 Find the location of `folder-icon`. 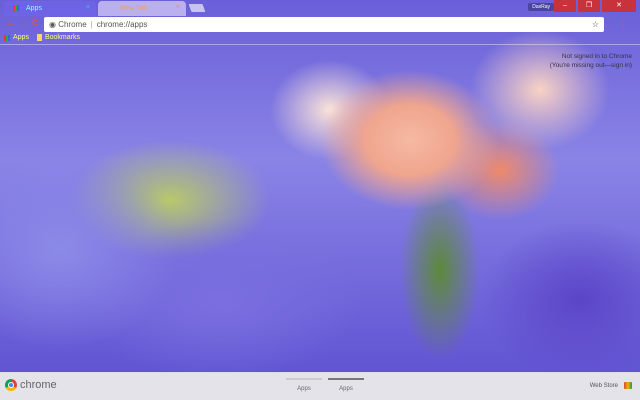

folder-icon is located at coordinates (39, 37).